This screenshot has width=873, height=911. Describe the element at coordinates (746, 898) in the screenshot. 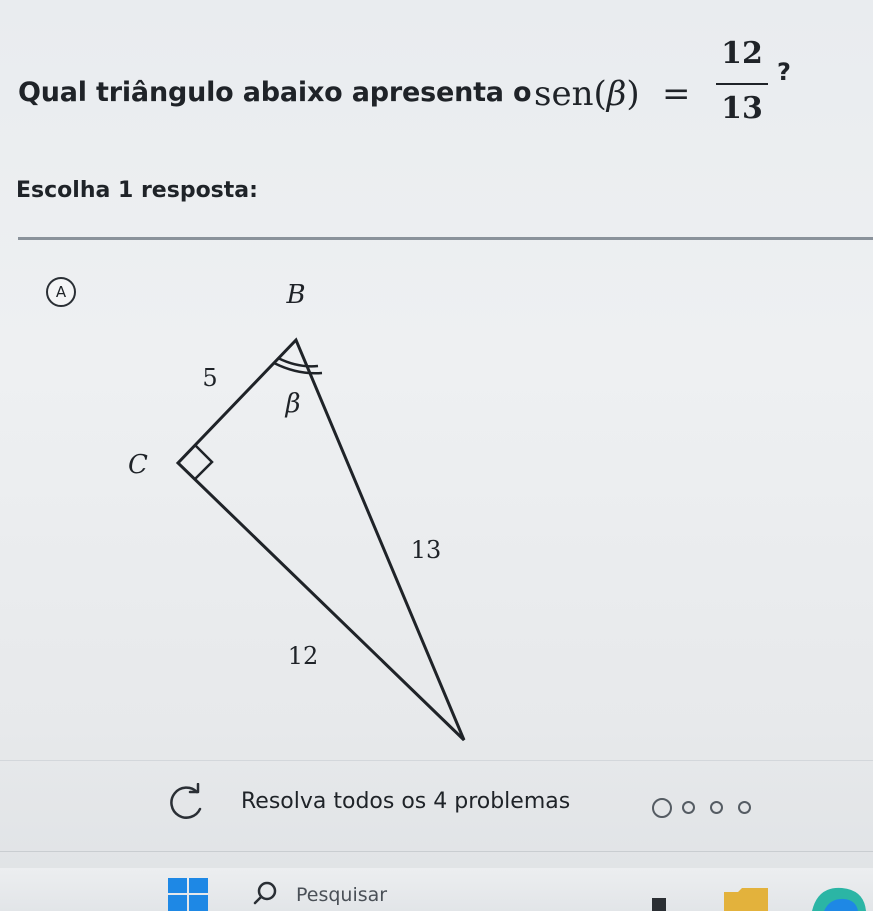

I see `folder-icon` at that location.